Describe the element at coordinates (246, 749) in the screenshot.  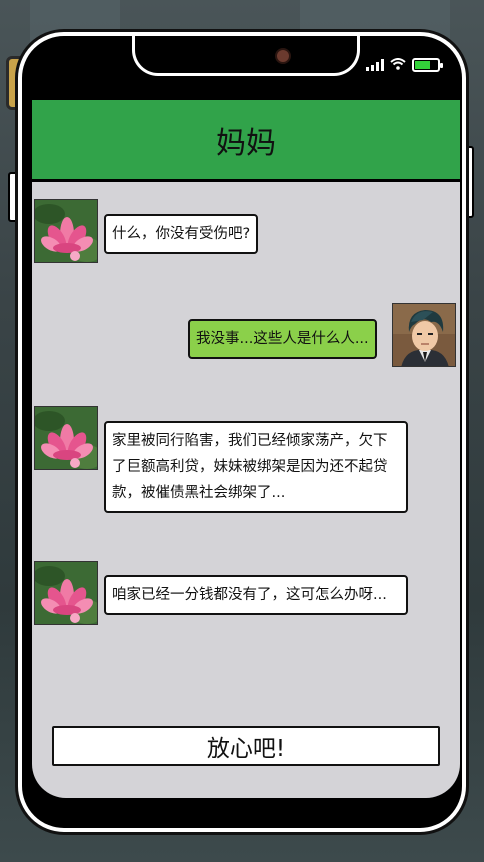
I see `reply-option-label: 放心吧!` at that location.